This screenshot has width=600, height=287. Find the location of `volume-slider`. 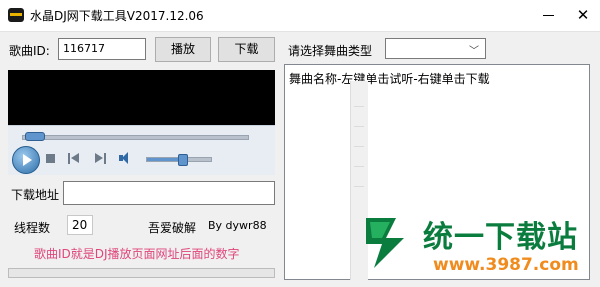

volume-slider is located at coordinates (179, 160).